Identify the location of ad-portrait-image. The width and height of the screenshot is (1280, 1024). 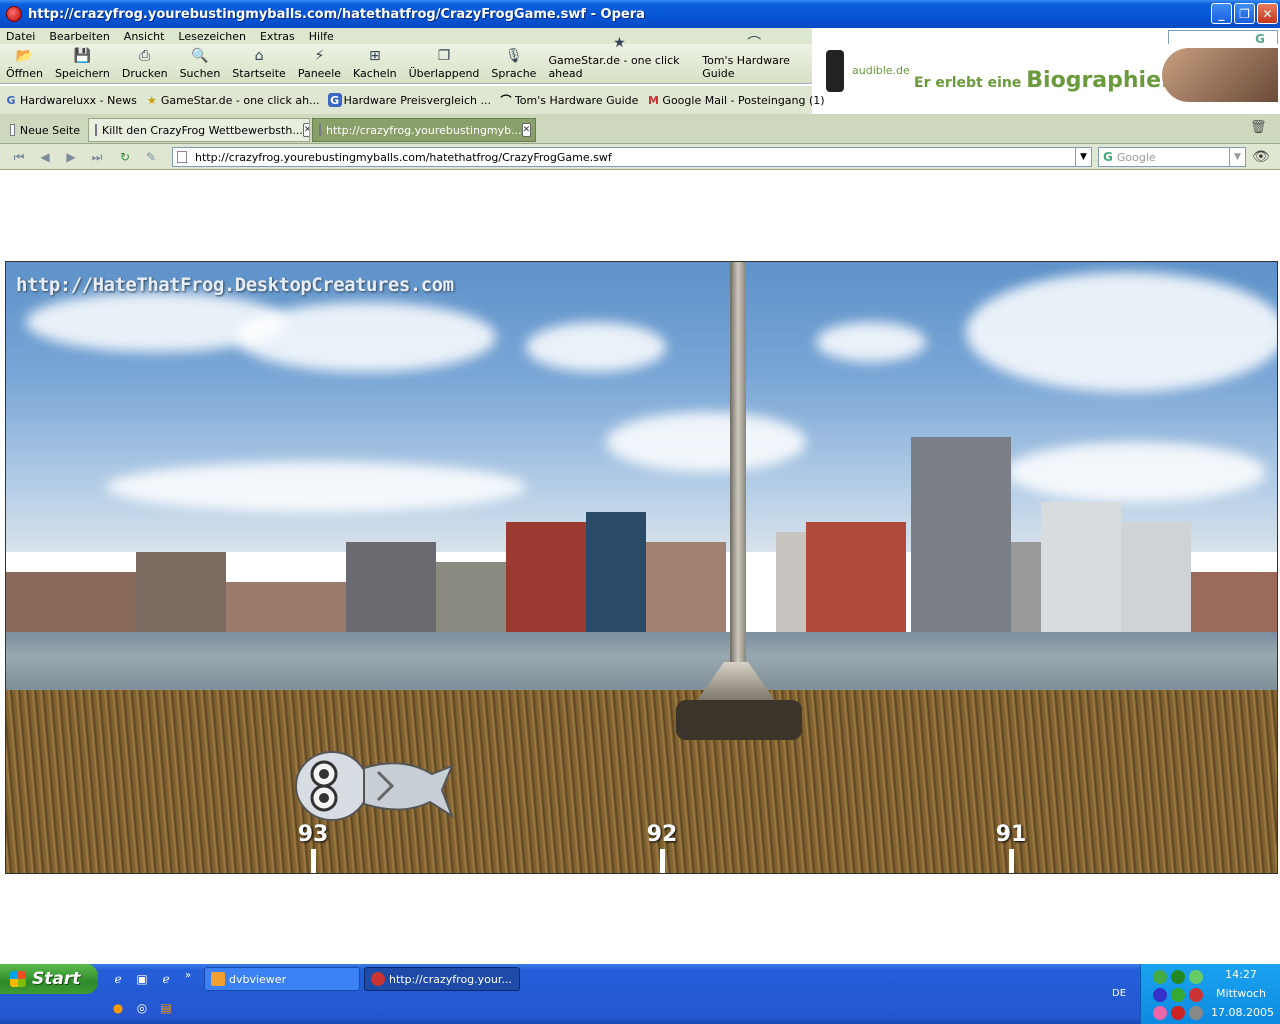
(1220, 75).